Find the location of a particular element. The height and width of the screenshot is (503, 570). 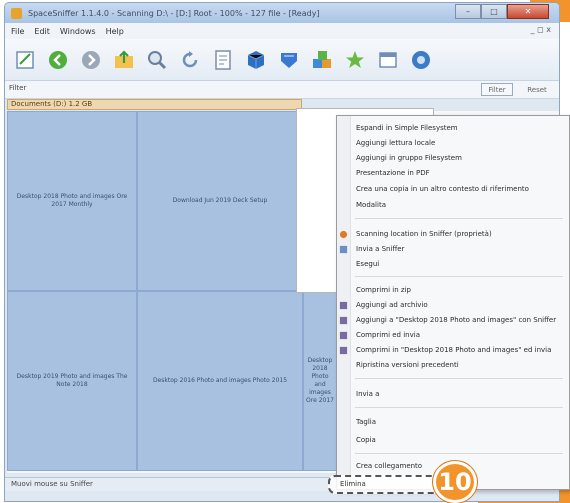

send-icon is located at coordinates (343, 249).